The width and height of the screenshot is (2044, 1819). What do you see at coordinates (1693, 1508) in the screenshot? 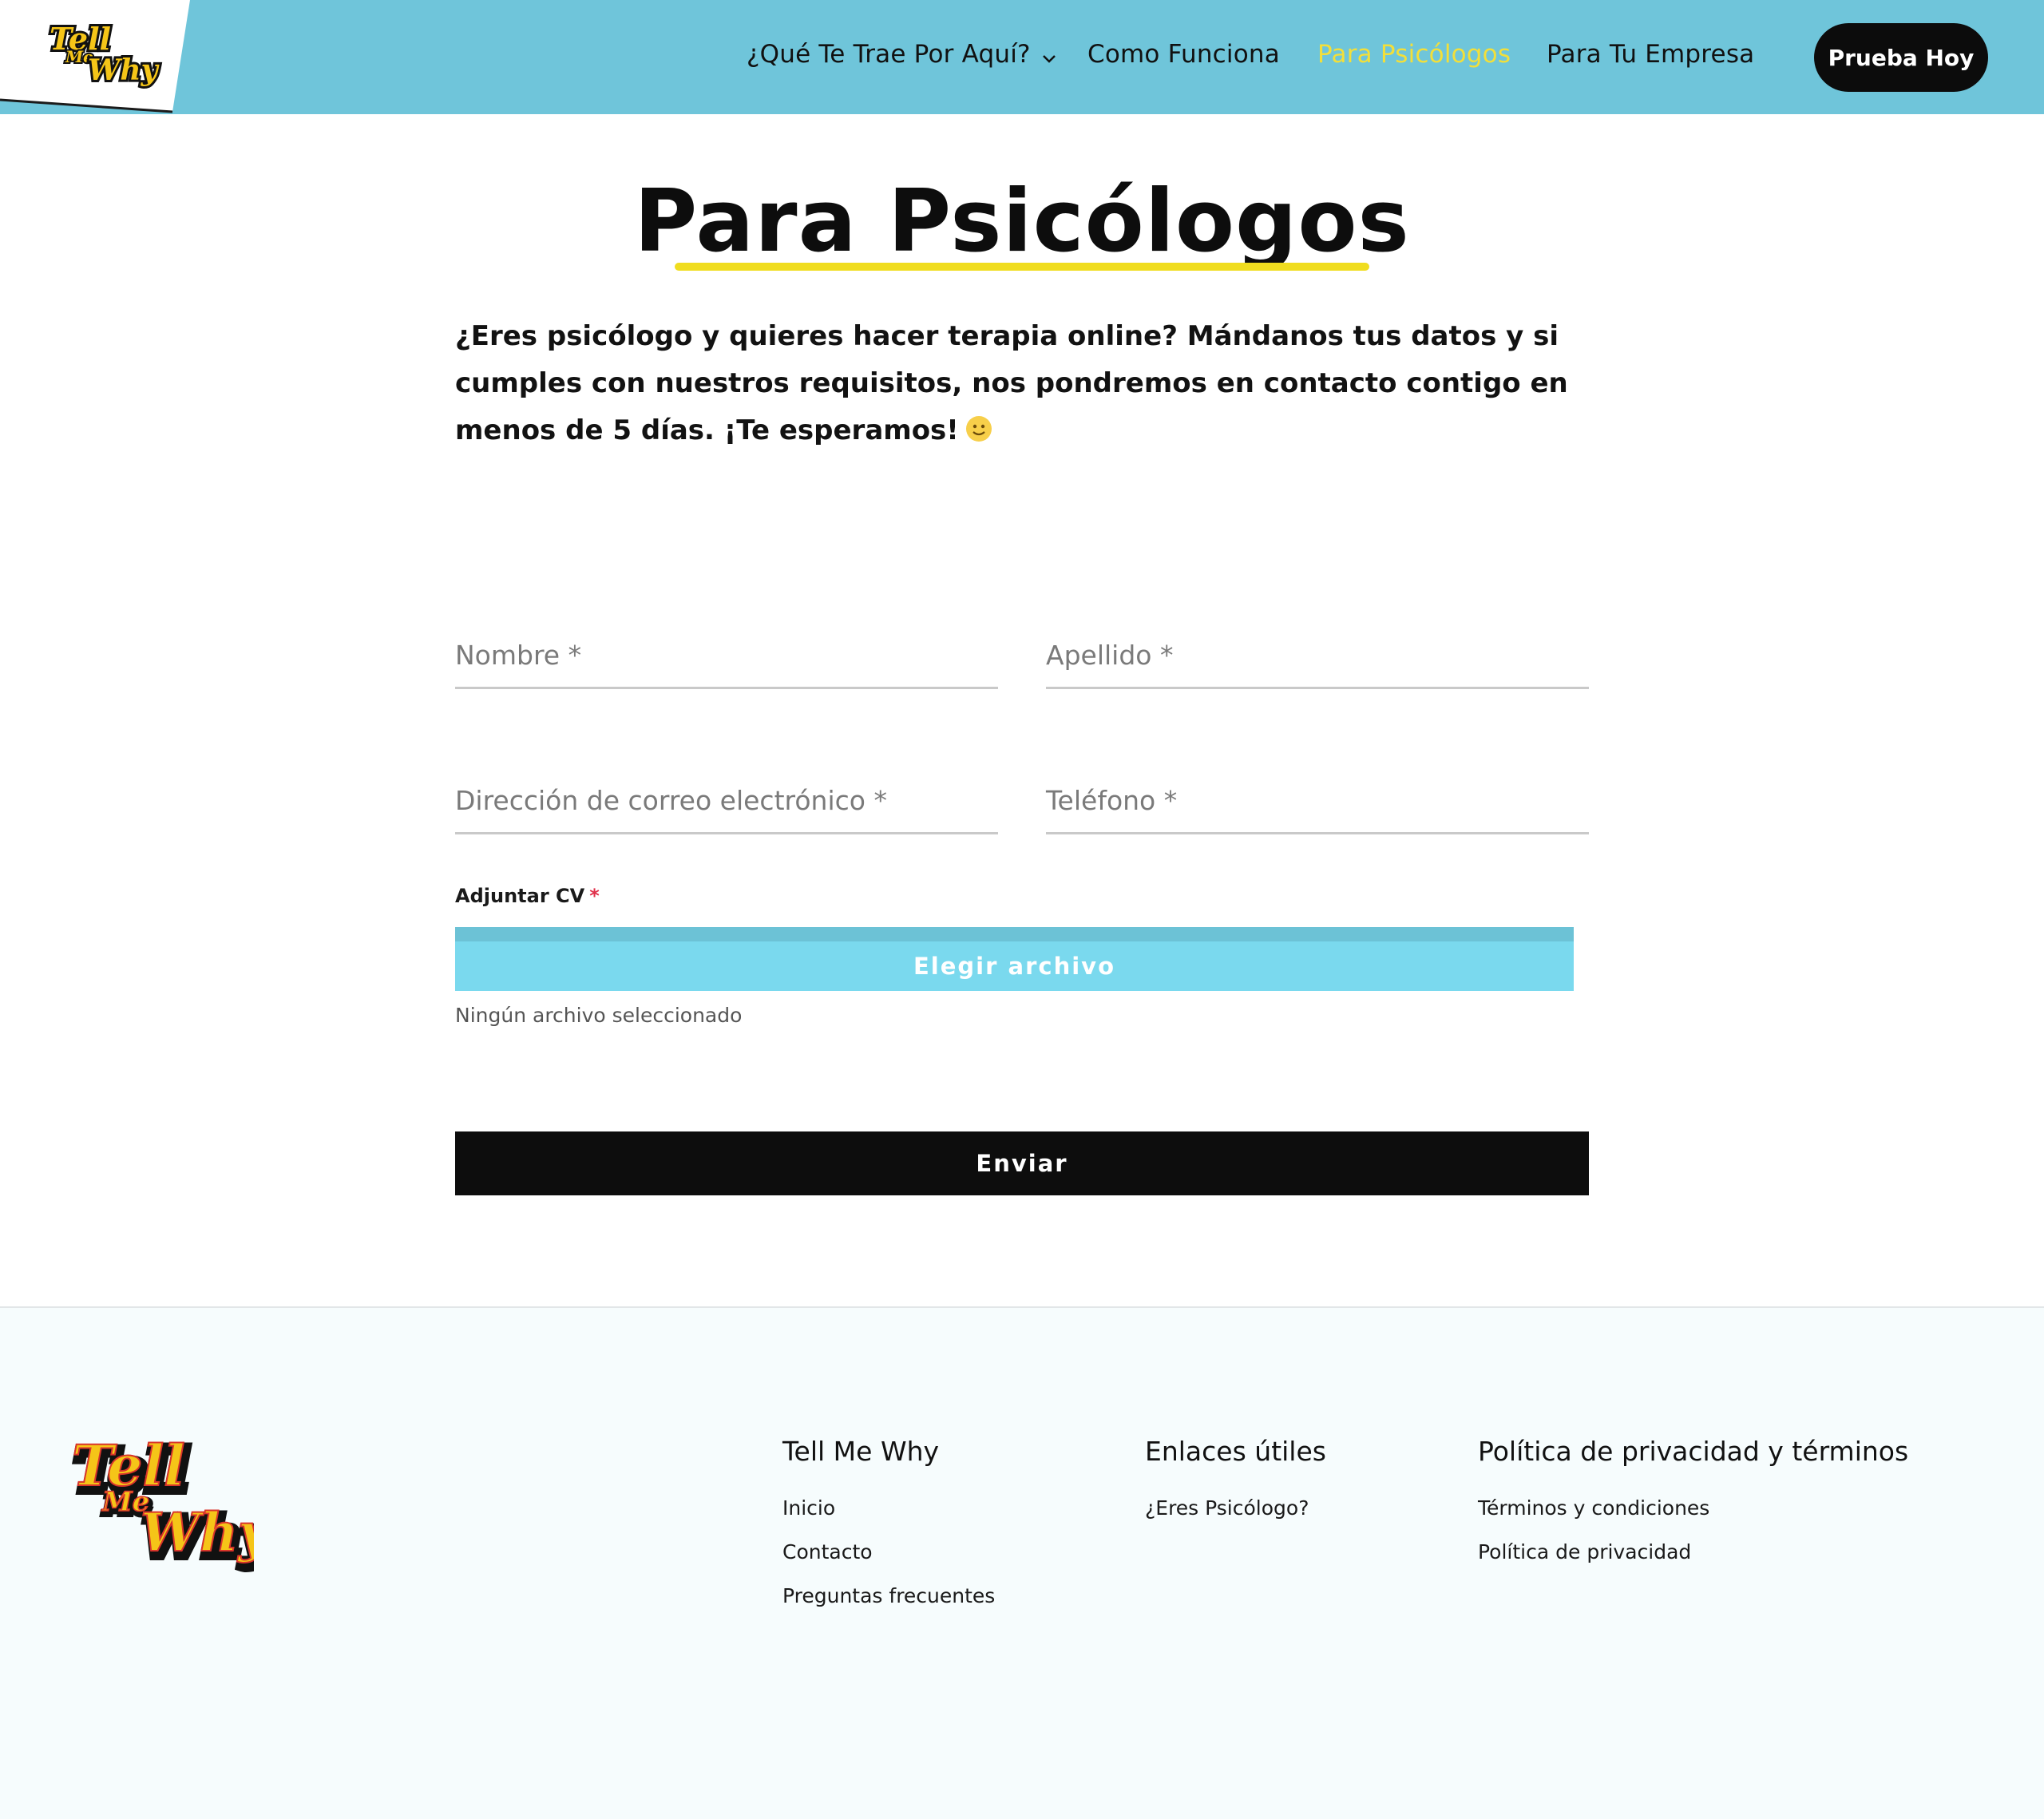
I see `footer-link-terminos: Términos y condiciones` at bounding box center [1693, 1508].